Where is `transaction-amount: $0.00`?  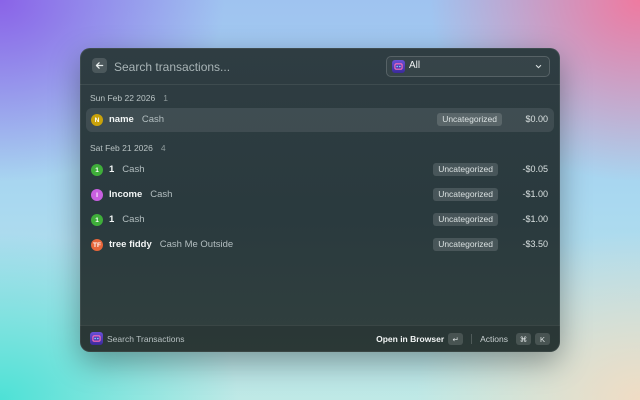
transaction-amount: $0.00 is located at coordinates (536, 119).